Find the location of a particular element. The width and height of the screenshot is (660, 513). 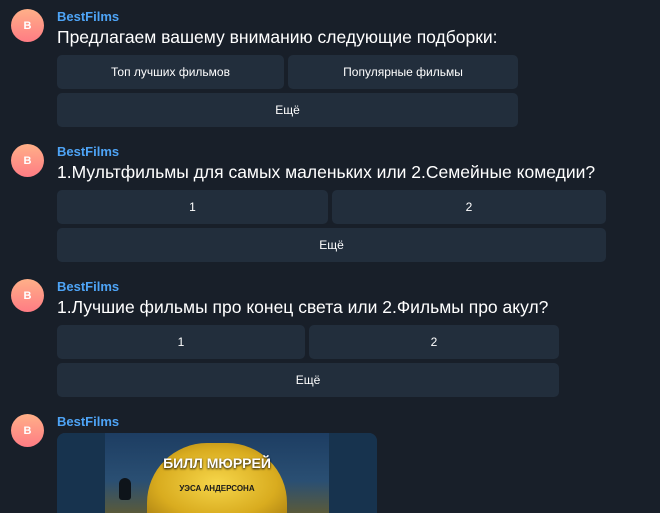

poster-title: БИЛЛ МЮРРЕЙ is located at coordinates (217, 463).